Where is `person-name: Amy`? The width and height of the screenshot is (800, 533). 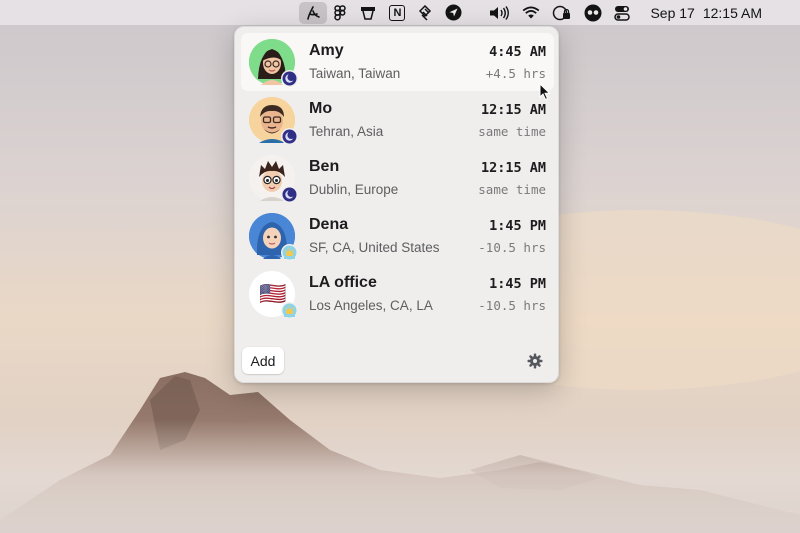
person-name: Amy is located at coordinates (326, 50).